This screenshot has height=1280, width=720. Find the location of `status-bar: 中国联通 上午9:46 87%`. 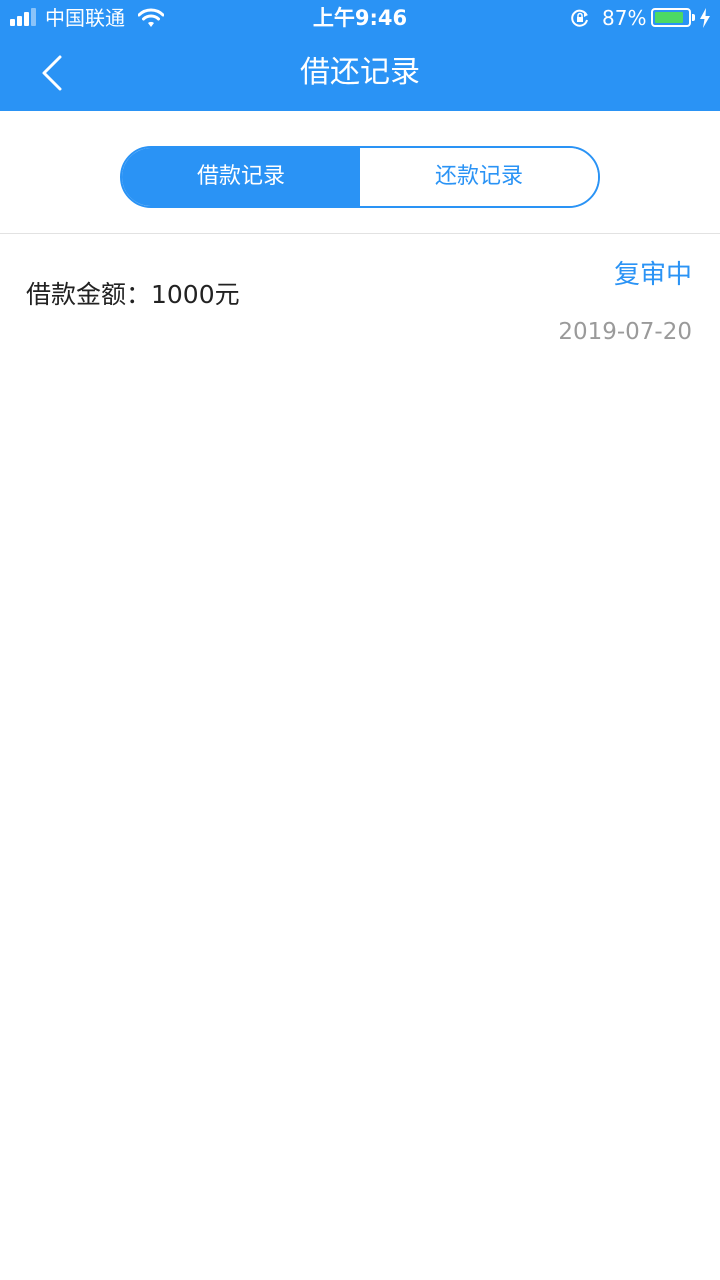

status-bar: 中国联通 上午9:46 87% is located at coordinates (360, 18).